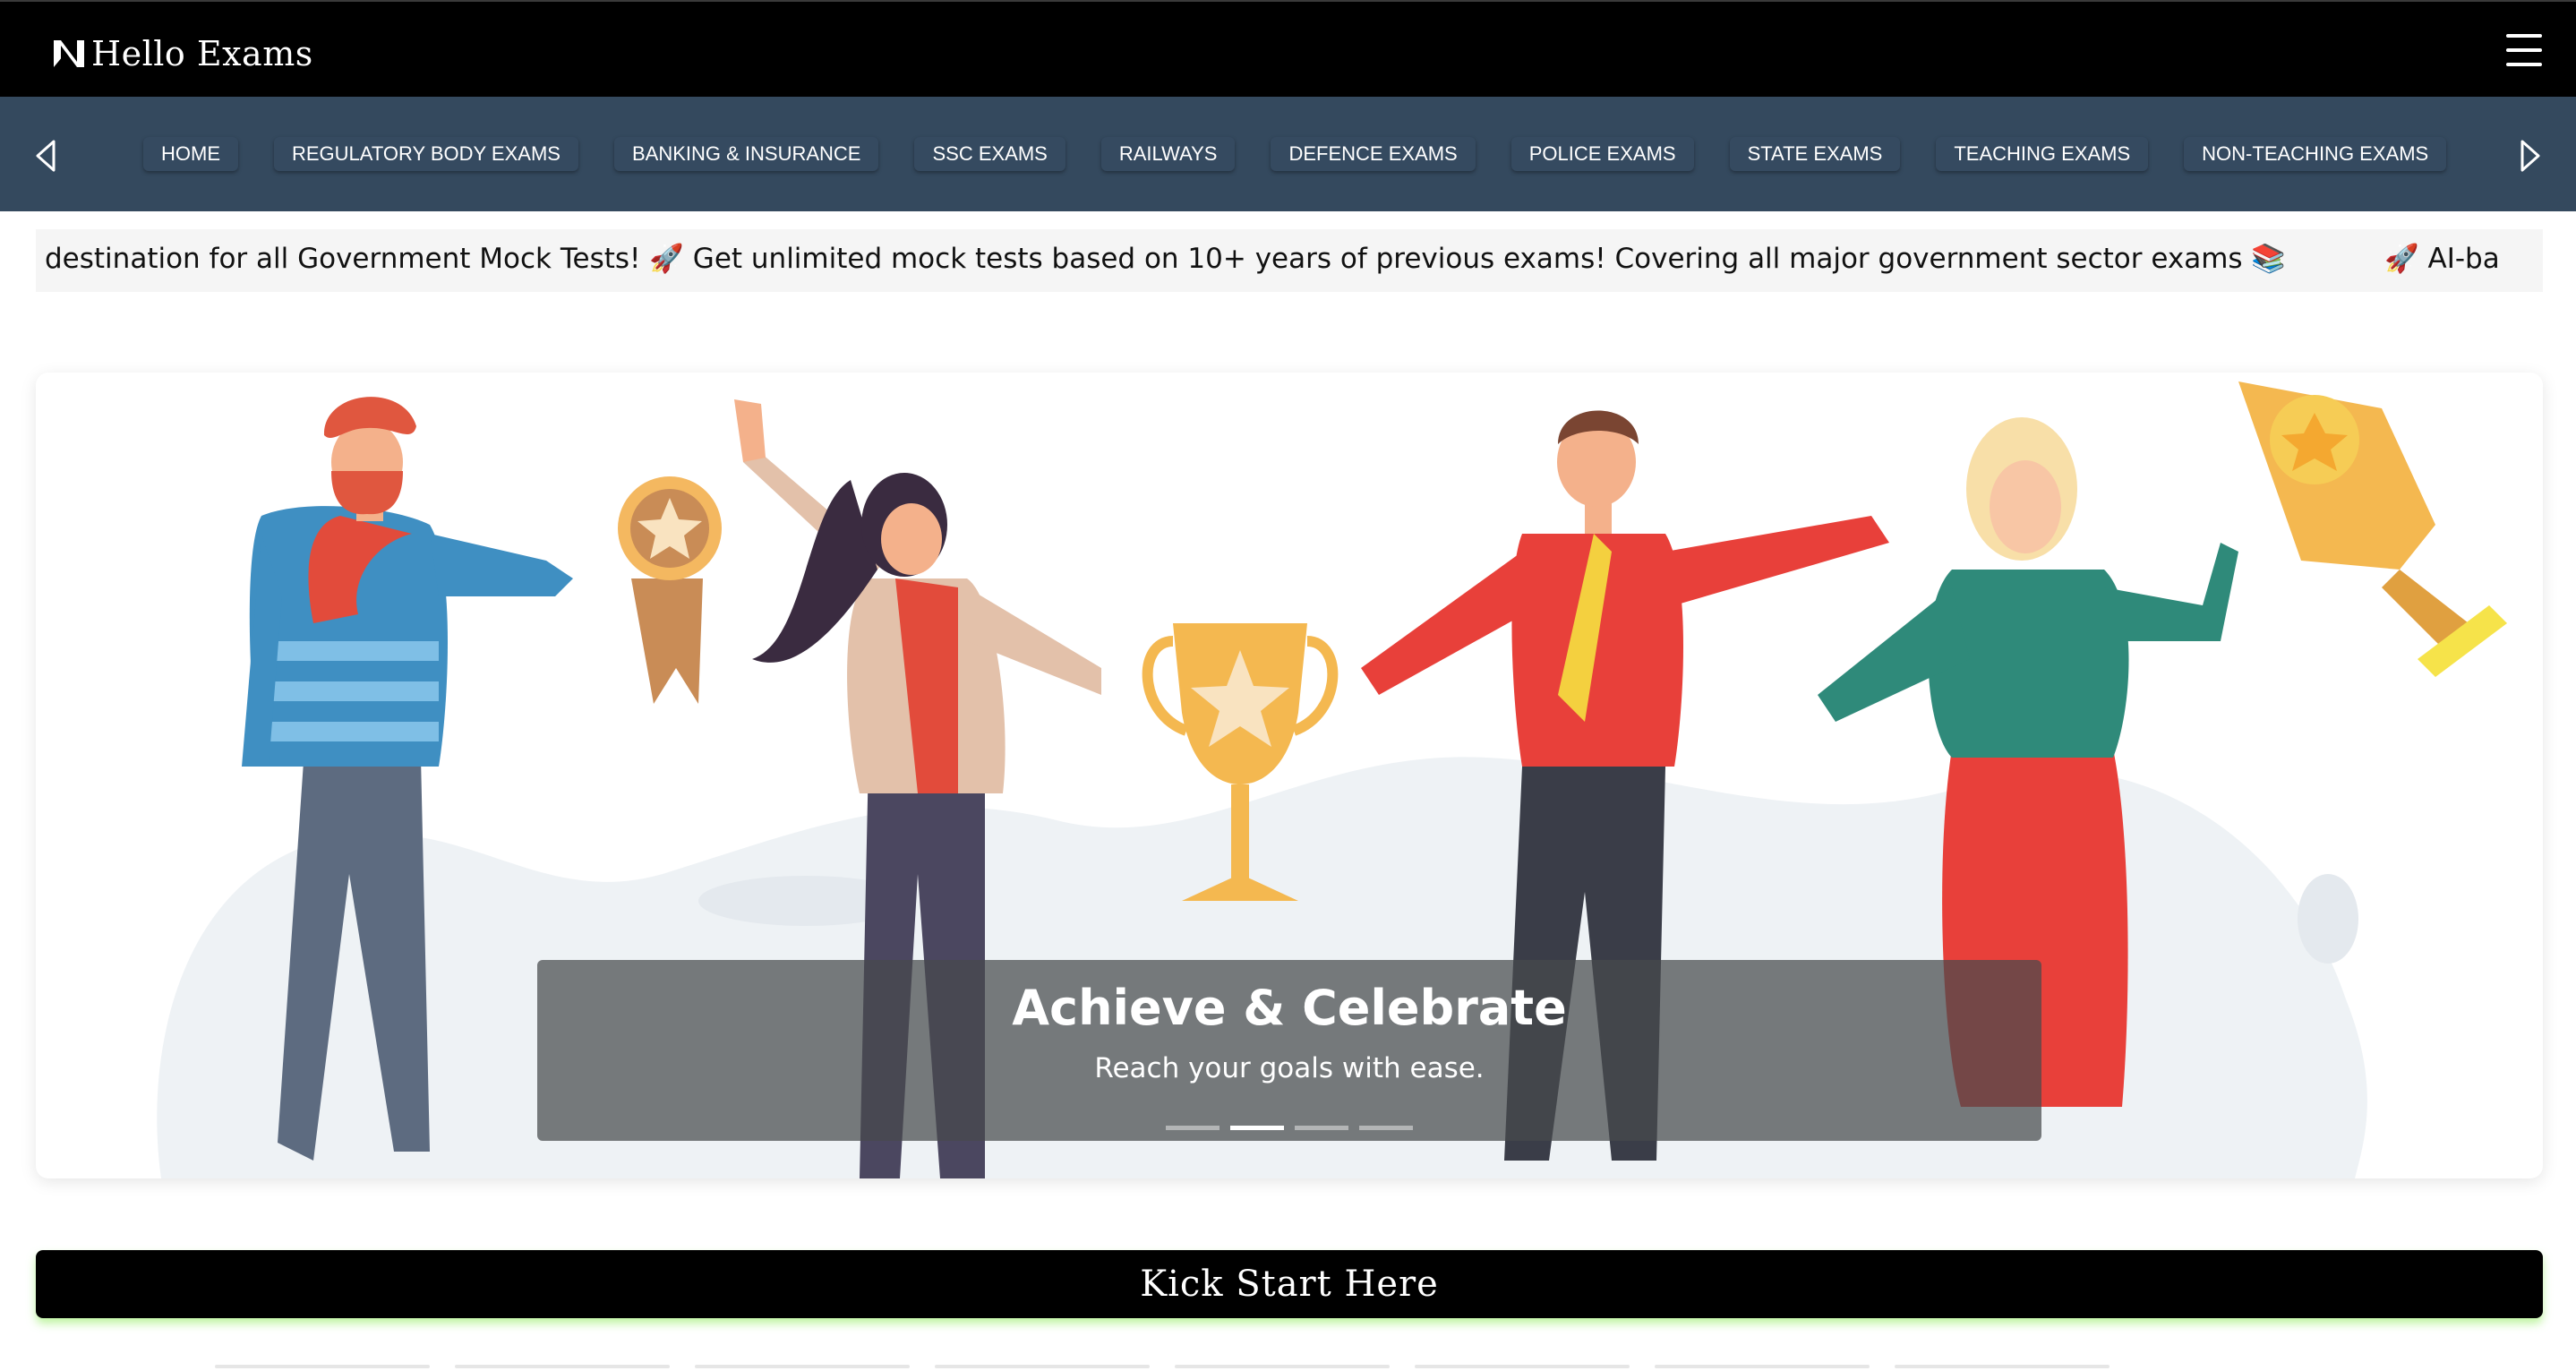 The image size is (2576, 1371). What do you see at coordinates (1289, 1068) in the screenshot?
I see `caption-subtitle: Reach your goals with ease.` at bounding box center [1289, 1068].